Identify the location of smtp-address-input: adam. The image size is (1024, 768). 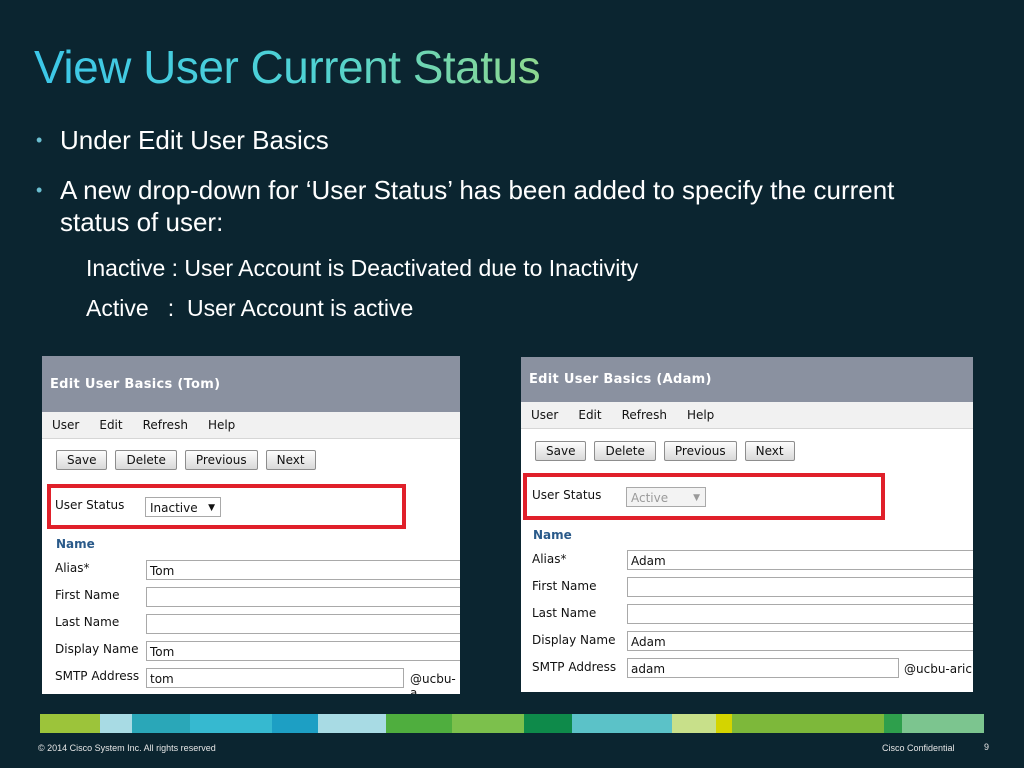
(763, 668).